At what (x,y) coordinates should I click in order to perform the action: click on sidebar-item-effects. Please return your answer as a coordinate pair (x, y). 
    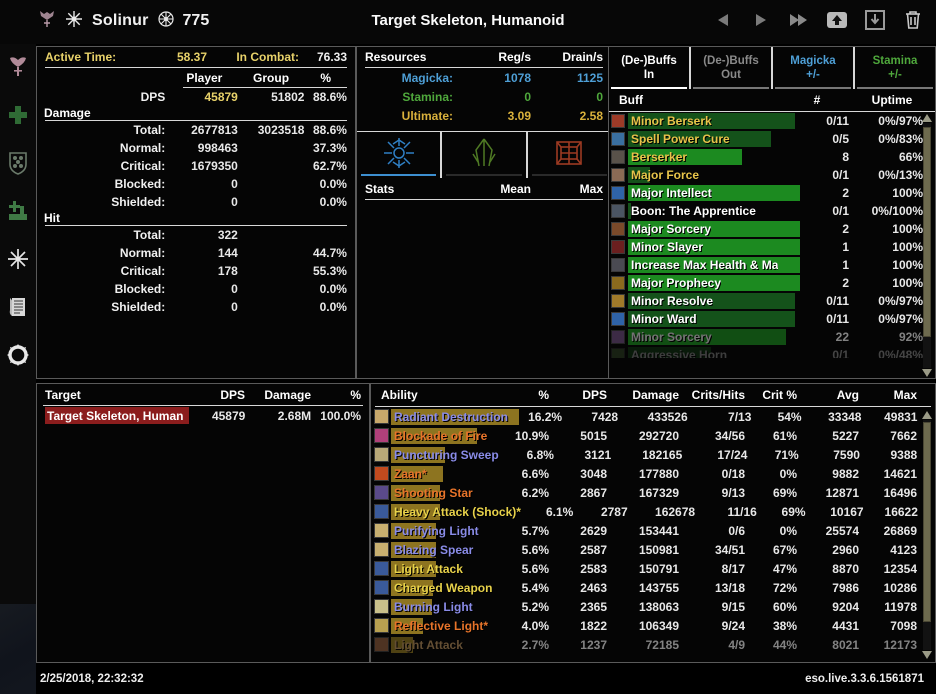
    Looking at the image, I should click on (18, 260).